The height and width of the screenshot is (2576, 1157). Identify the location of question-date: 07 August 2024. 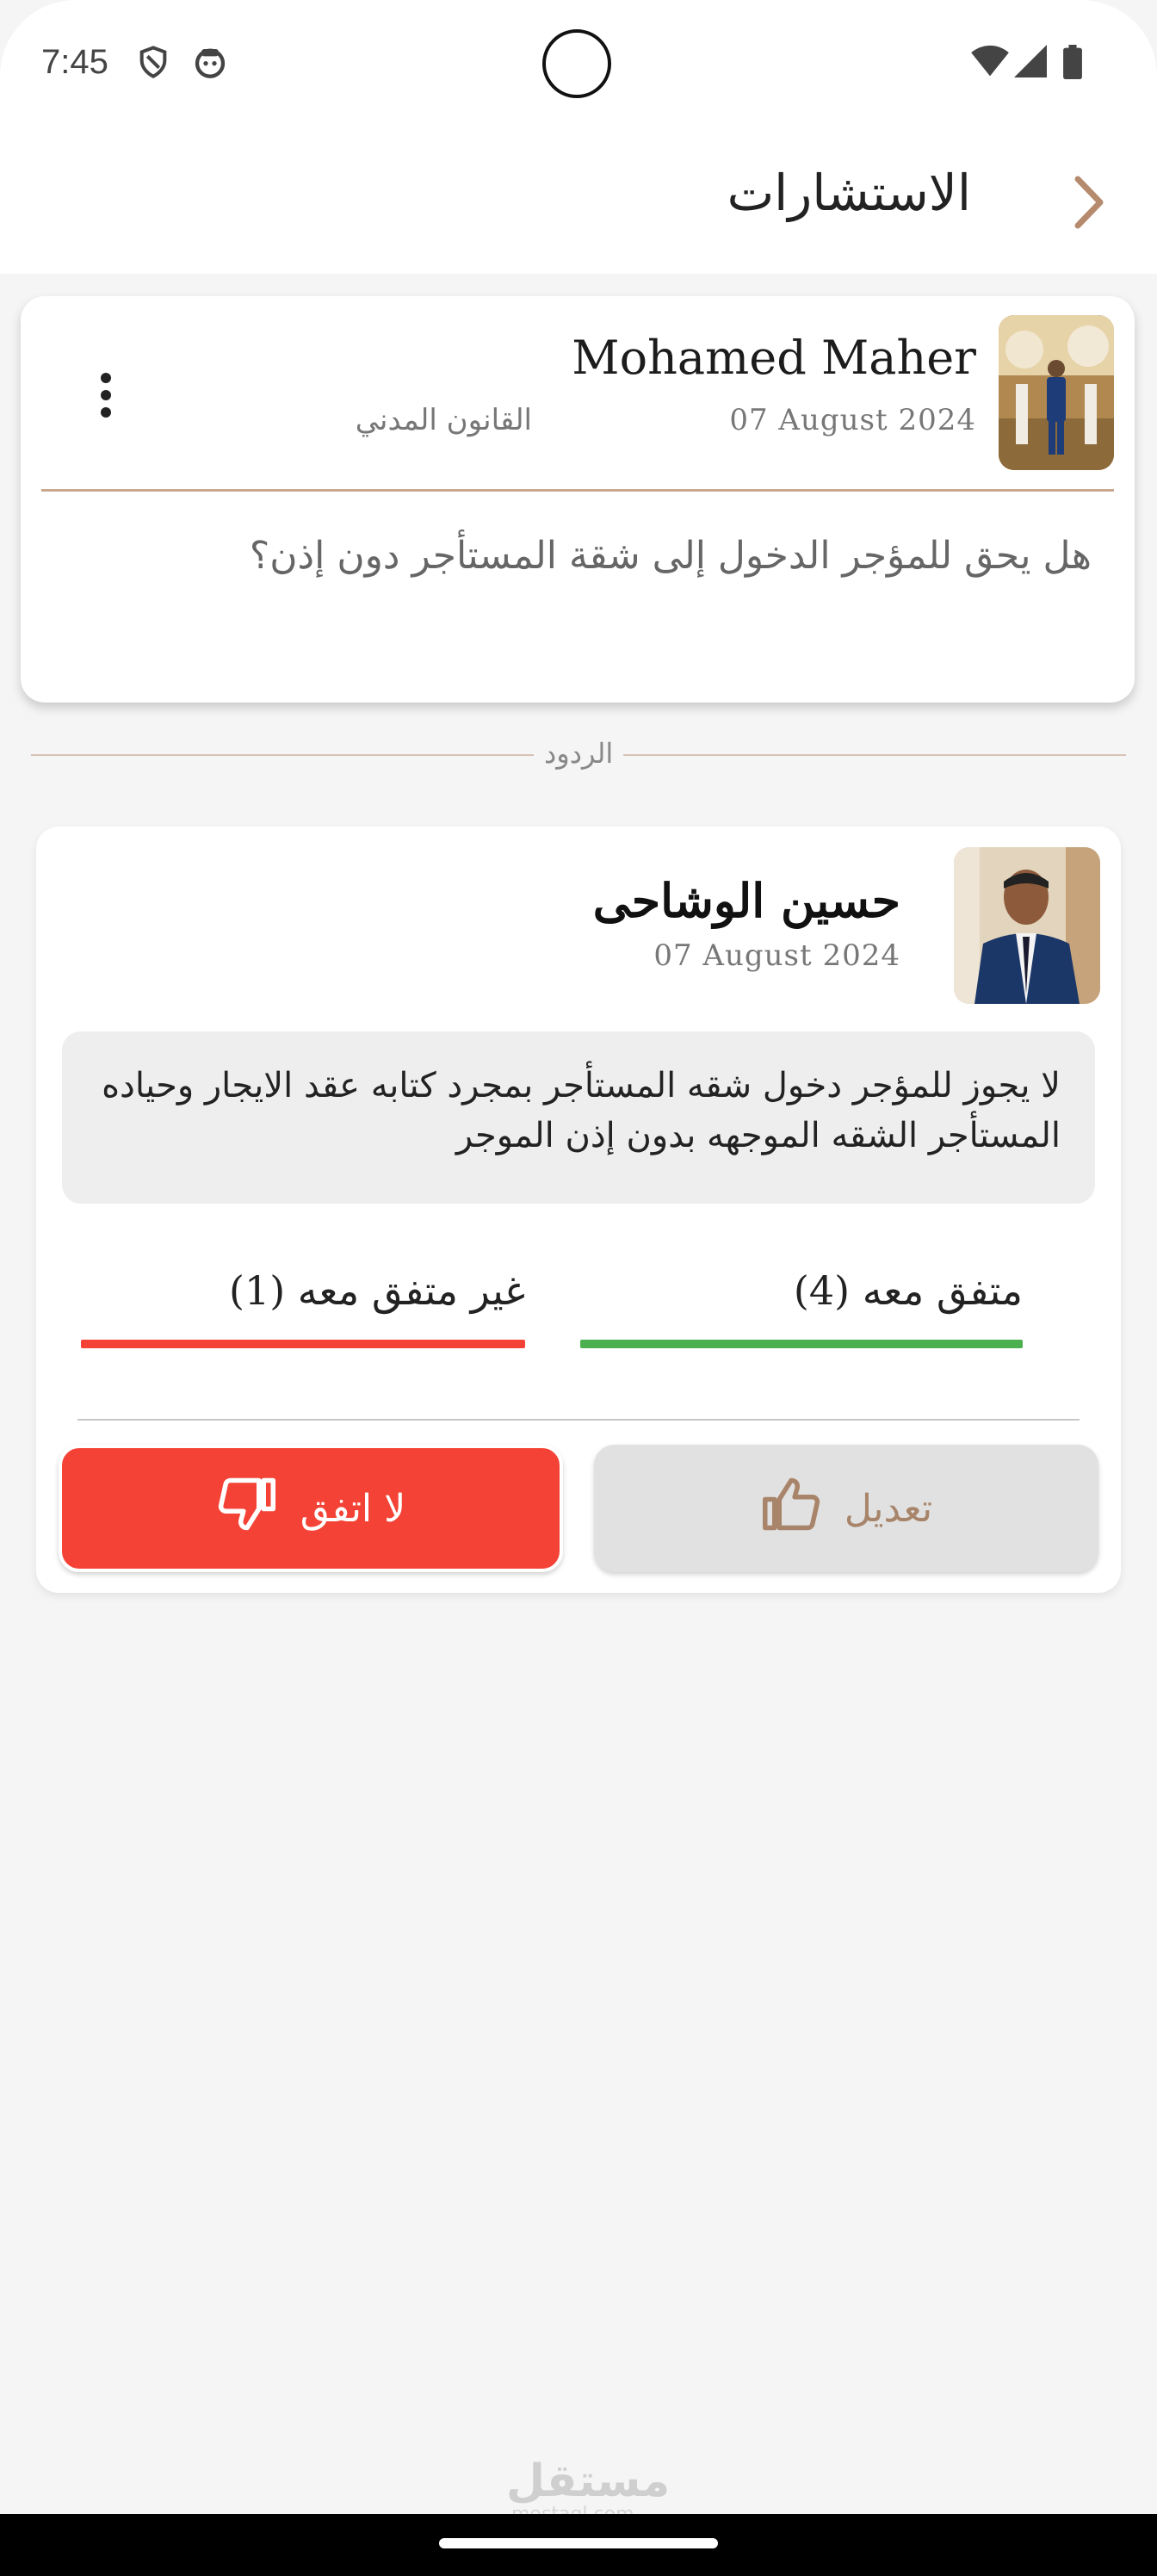
(852, 420).